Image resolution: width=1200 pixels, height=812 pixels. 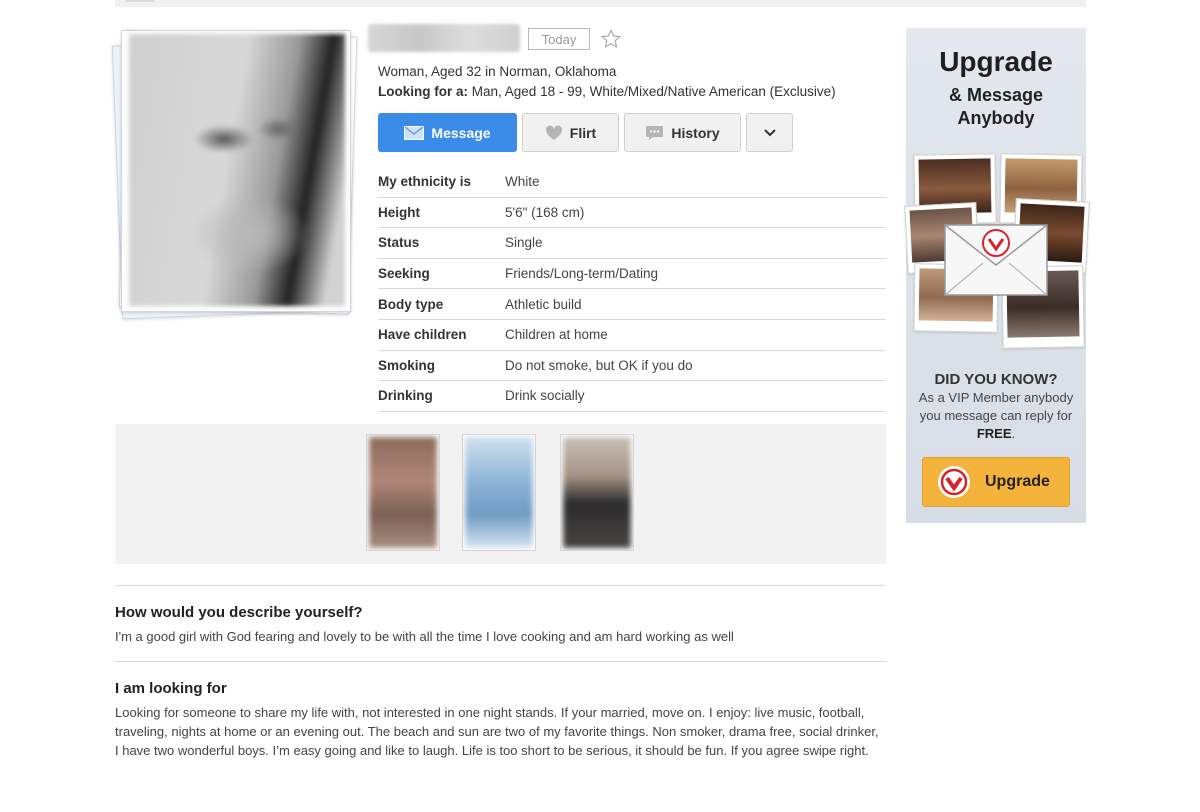 What do you see at coordinates (1017, 481) in the screenshot?
I see `upgrade-button-label: Upgrade` at bounding box center [1017, 481].